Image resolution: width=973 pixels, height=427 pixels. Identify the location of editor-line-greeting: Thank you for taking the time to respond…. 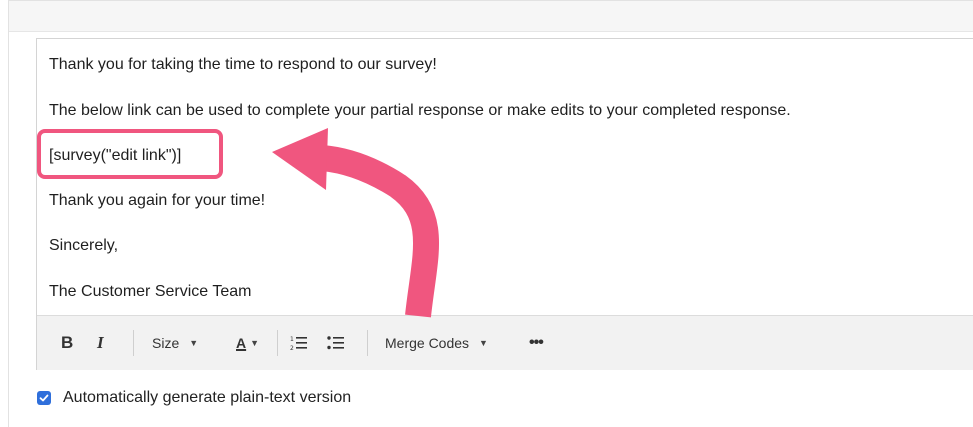
(243, 64).